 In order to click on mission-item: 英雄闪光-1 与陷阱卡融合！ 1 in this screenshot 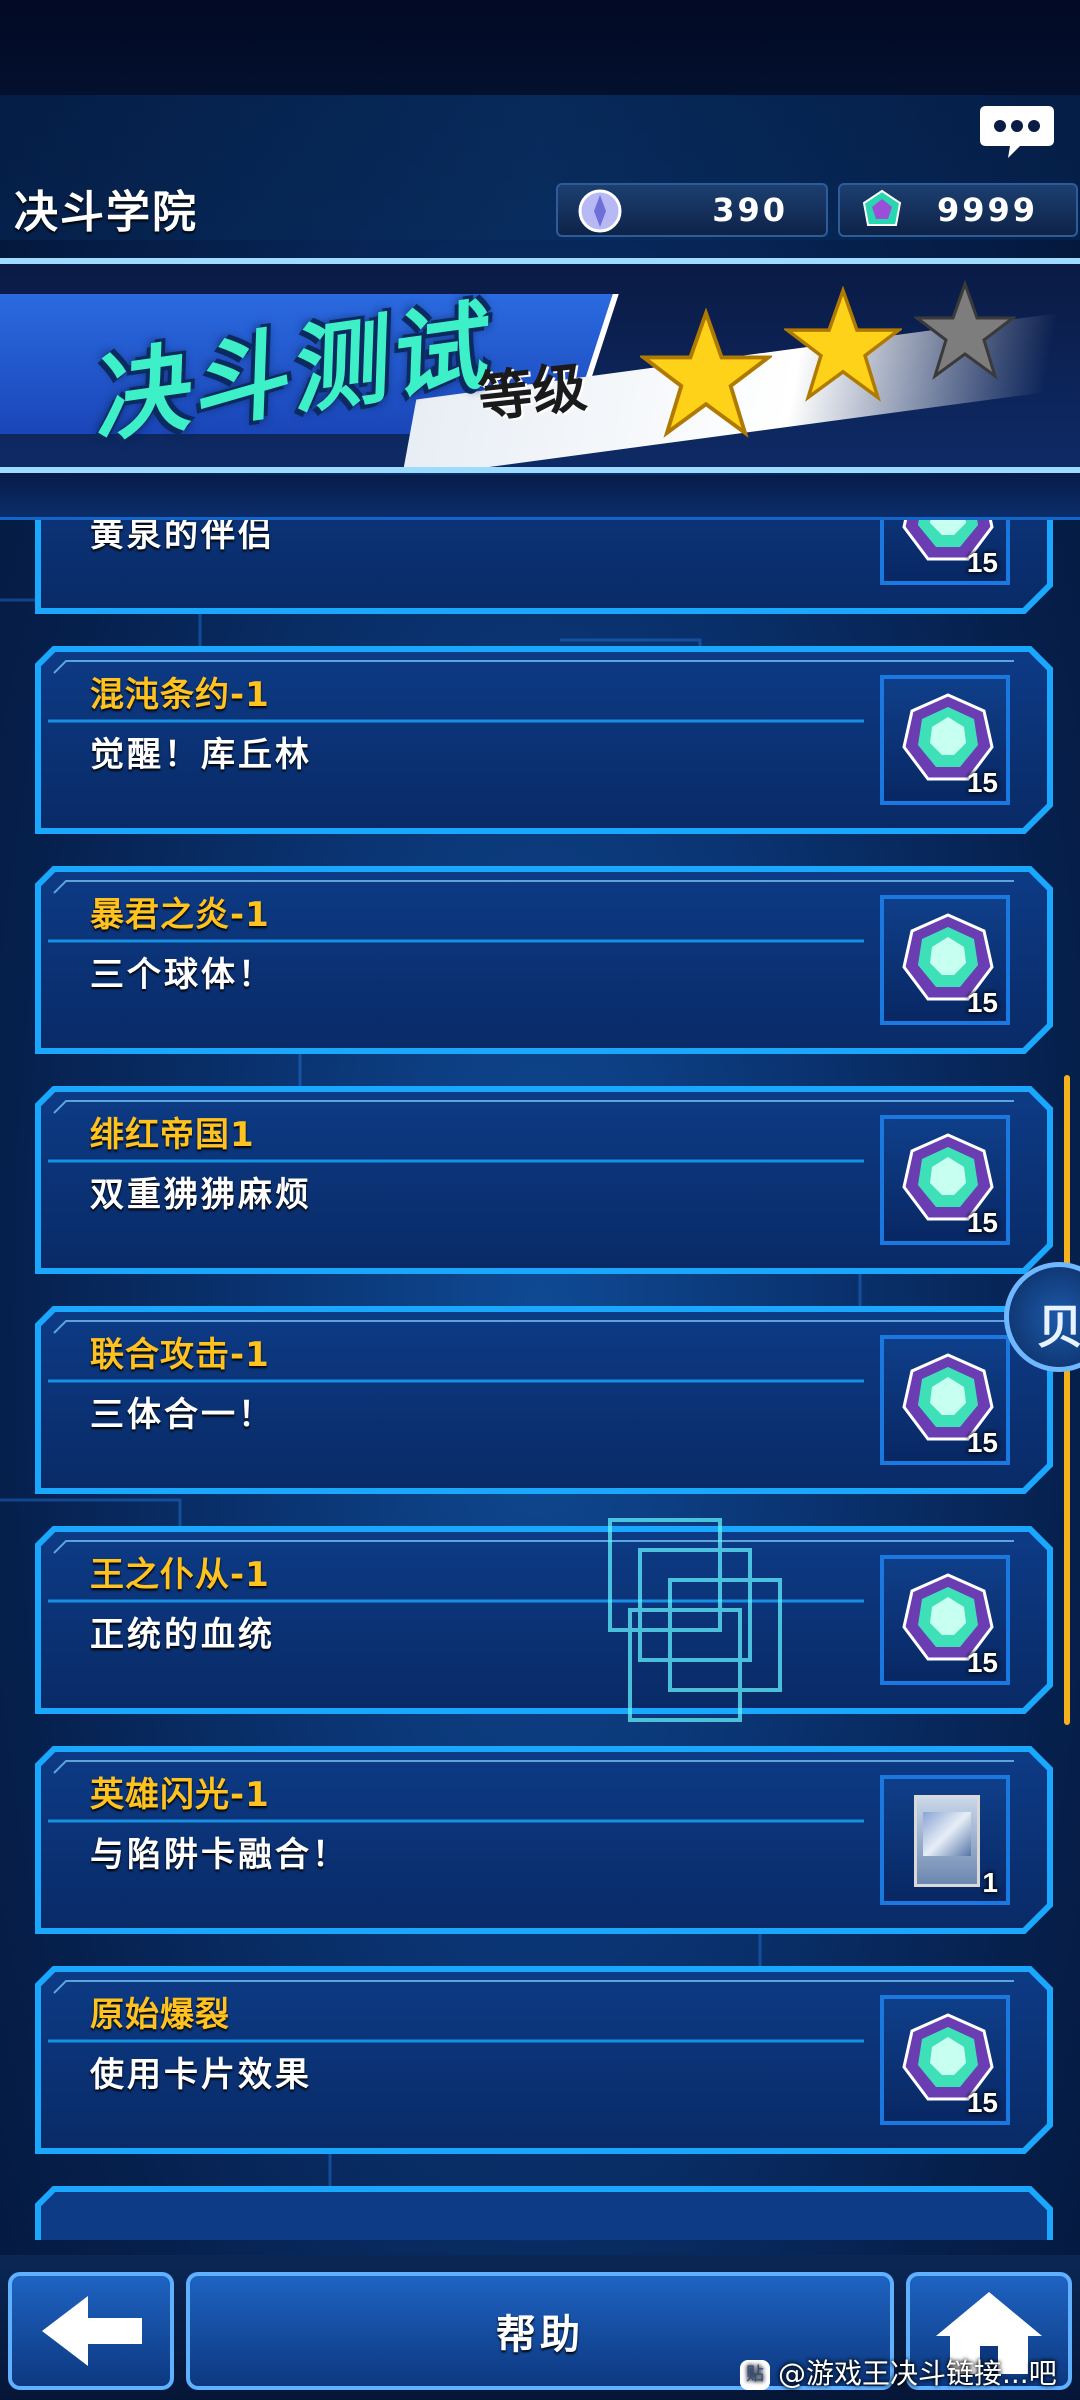, I will do `click(544, 1840)`.